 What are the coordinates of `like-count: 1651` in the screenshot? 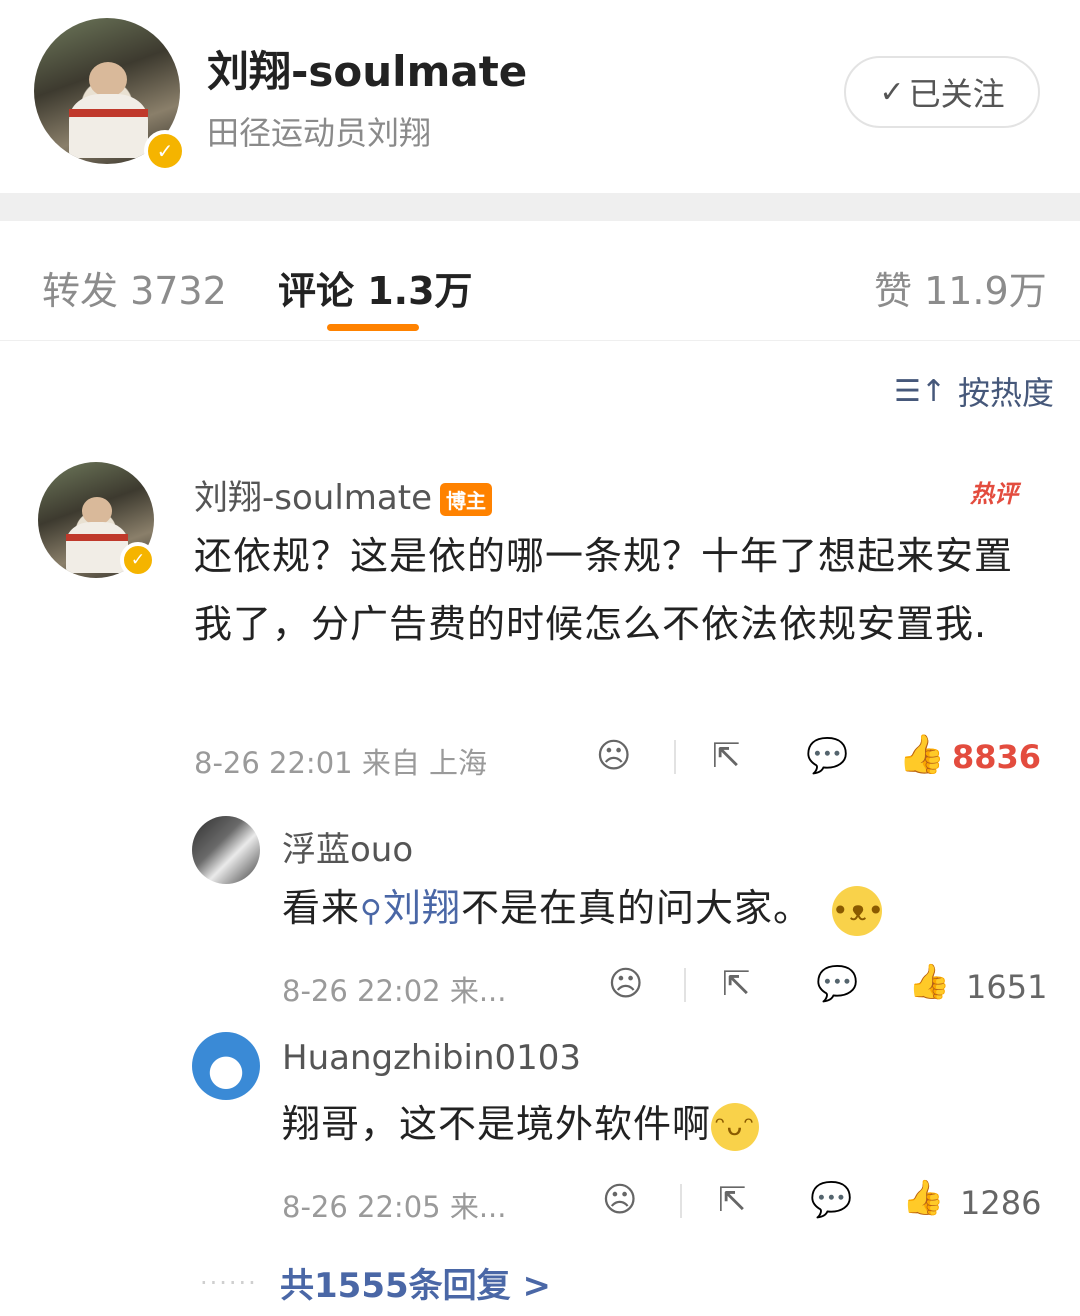 It's located at (1007, 987).